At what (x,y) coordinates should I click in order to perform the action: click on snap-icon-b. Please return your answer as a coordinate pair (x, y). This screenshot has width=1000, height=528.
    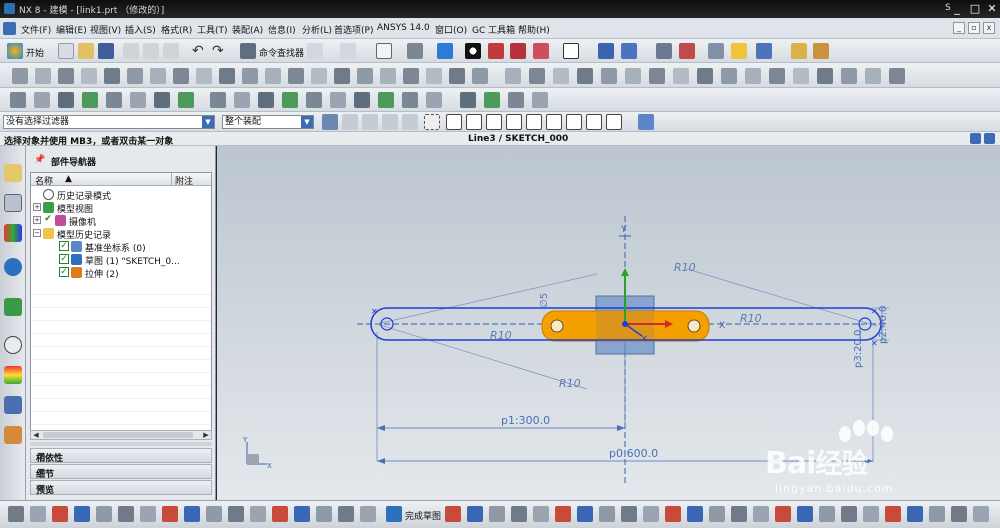
    Looking at the image, I should click on (370, 122).